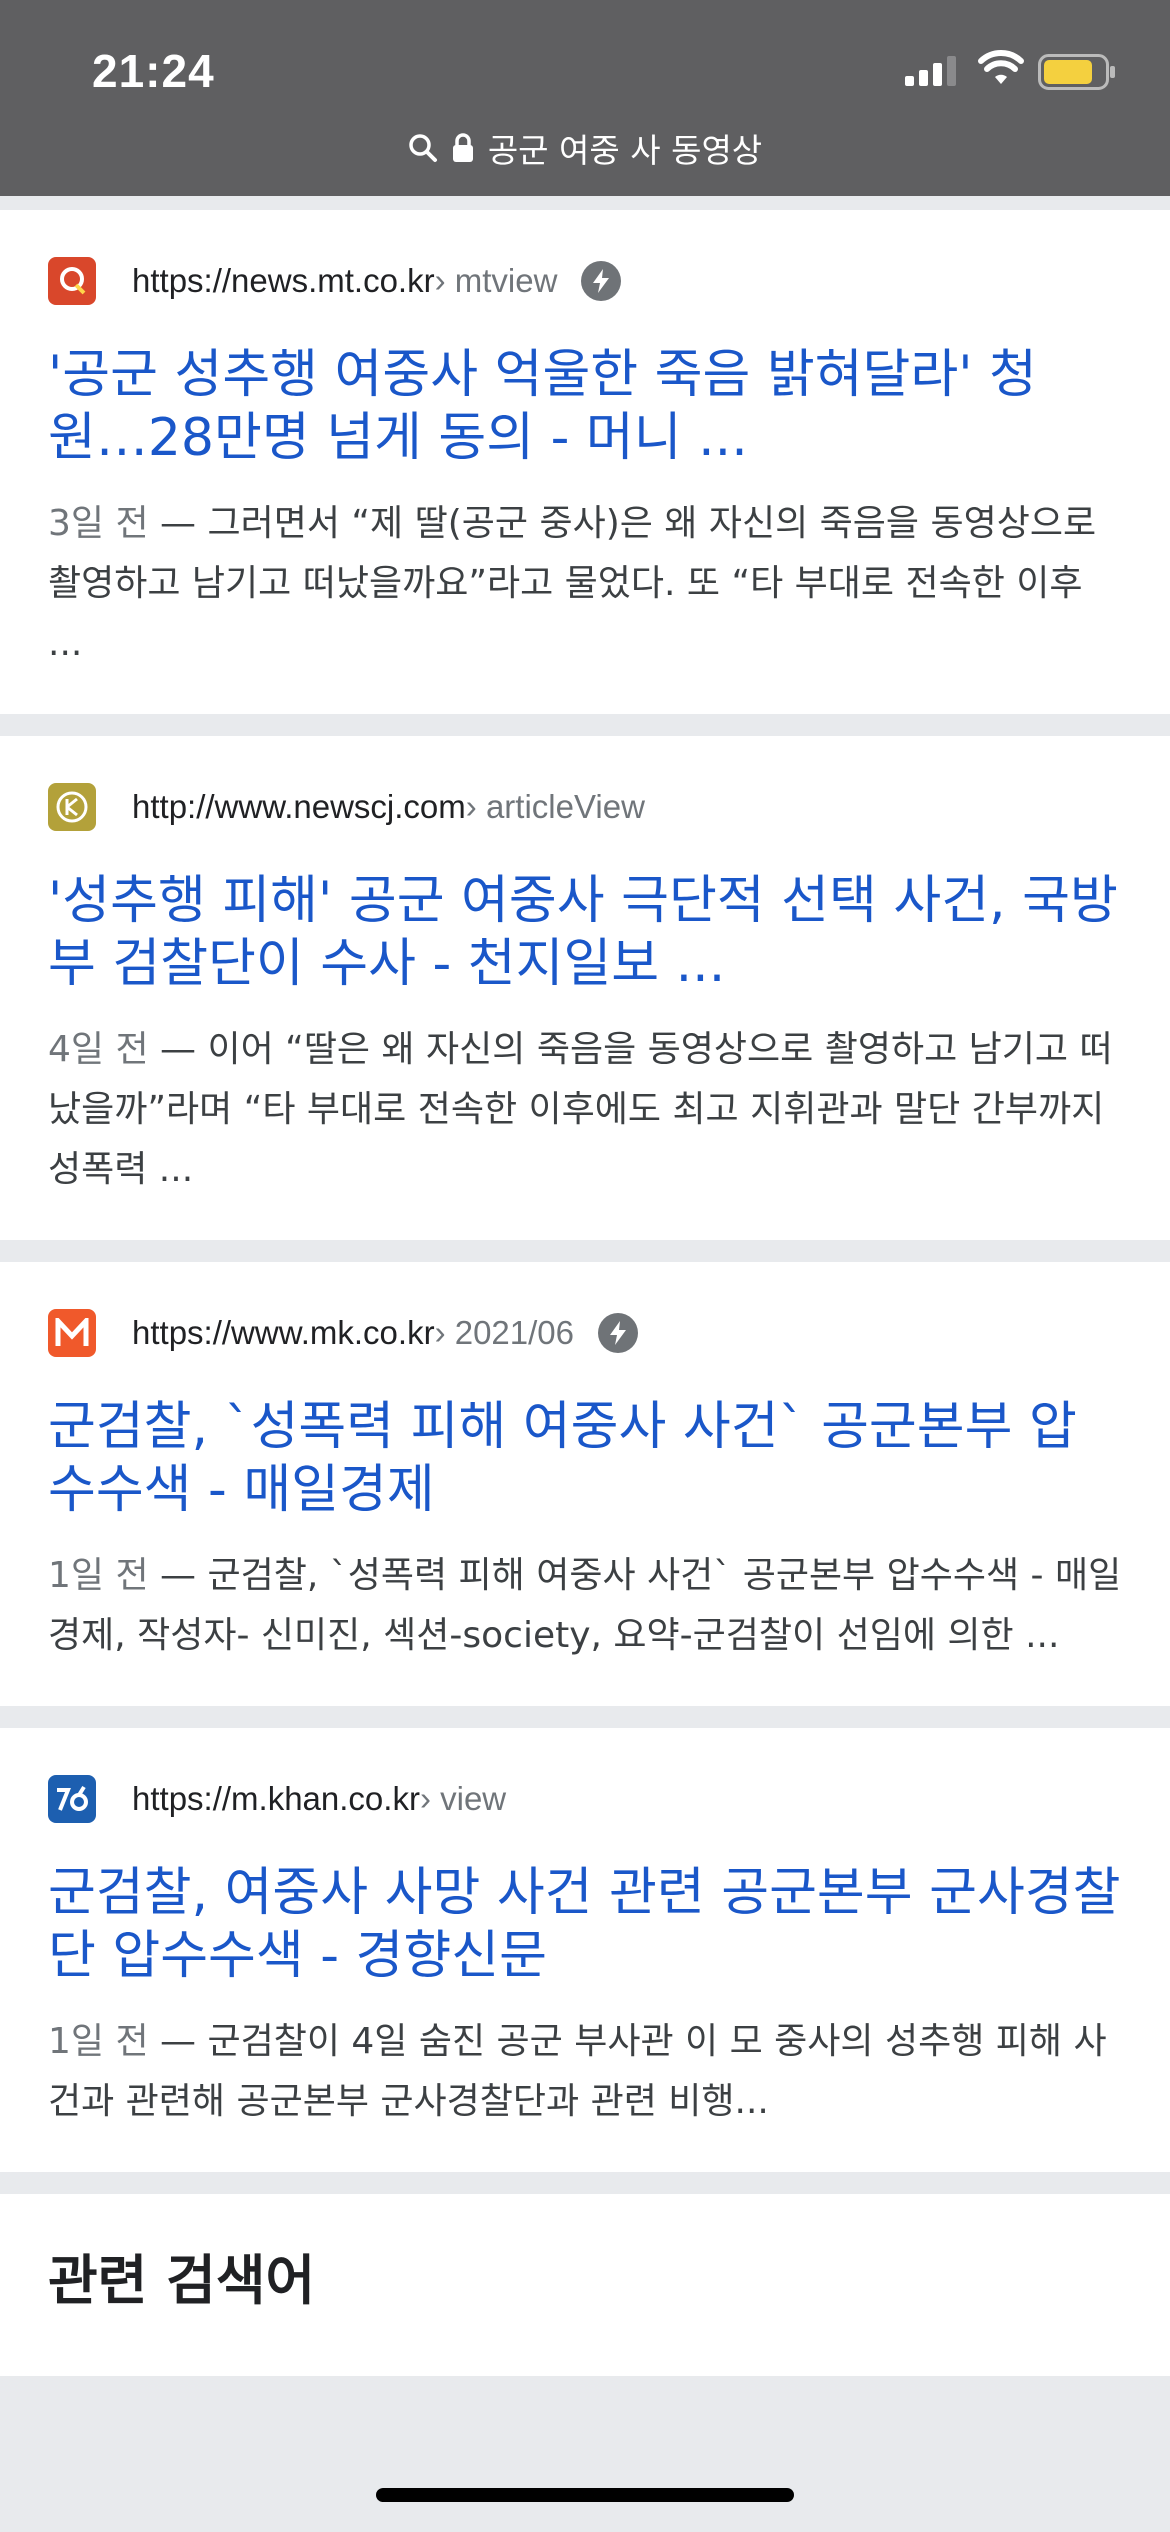 This screenshot has height=2532, width=1170. I want to click on wifi-icon, so click(1001, 67).